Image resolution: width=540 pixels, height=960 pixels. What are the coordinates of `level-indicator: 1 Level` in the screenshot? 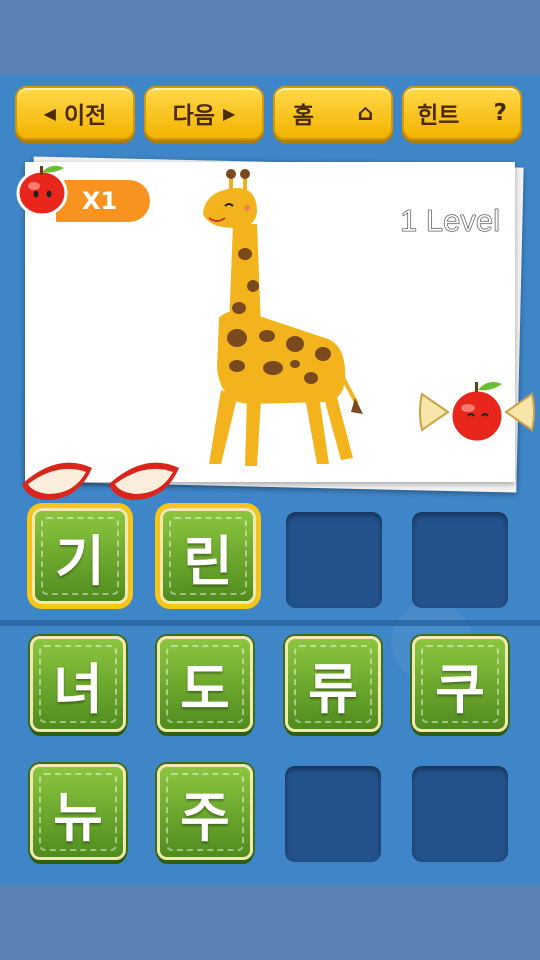 It's located at (450, 221).